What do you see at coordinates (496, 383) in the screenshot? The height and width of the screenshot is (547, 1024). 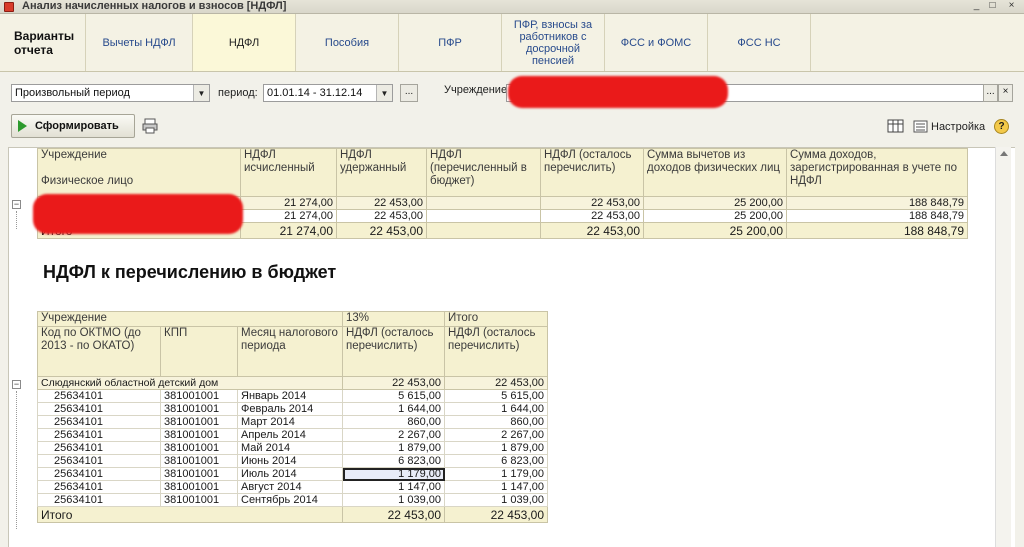 I see `group-total: 22 453,00` at bounding box center [496, 383].